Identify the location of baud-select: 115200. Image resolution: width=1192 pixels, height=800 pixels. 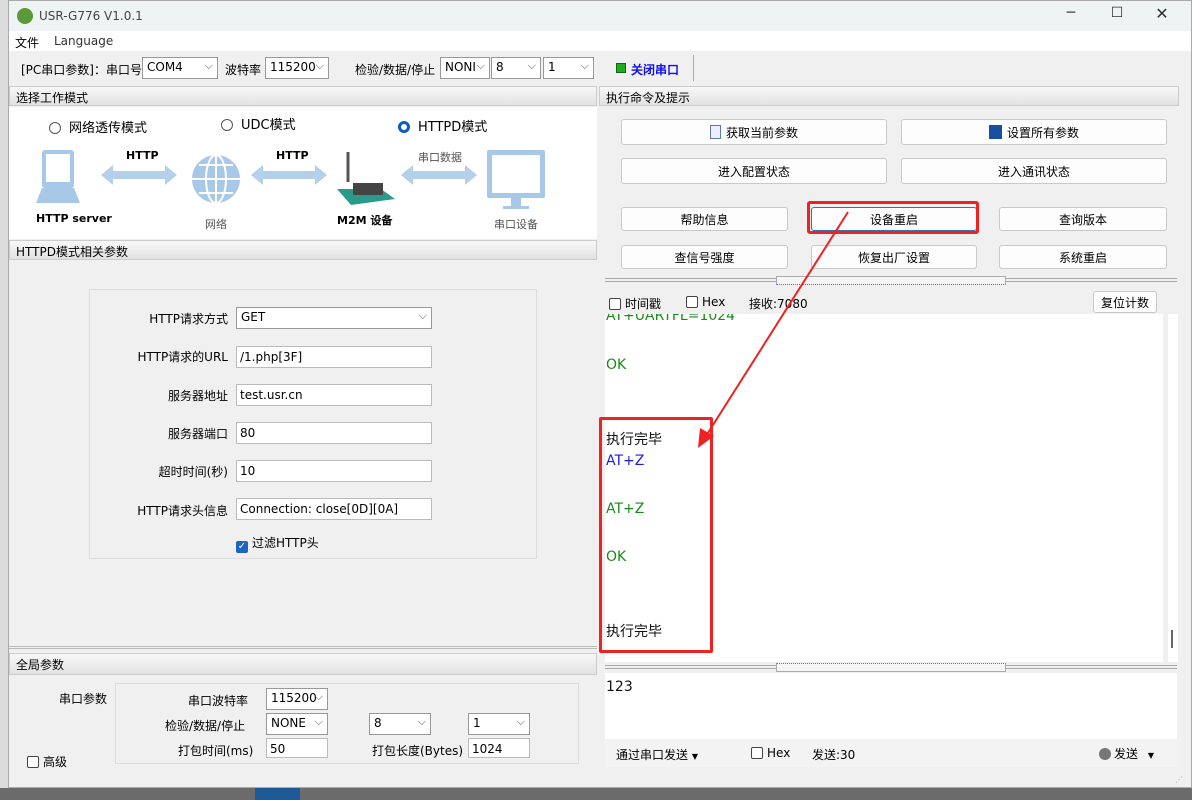
(297, 68).